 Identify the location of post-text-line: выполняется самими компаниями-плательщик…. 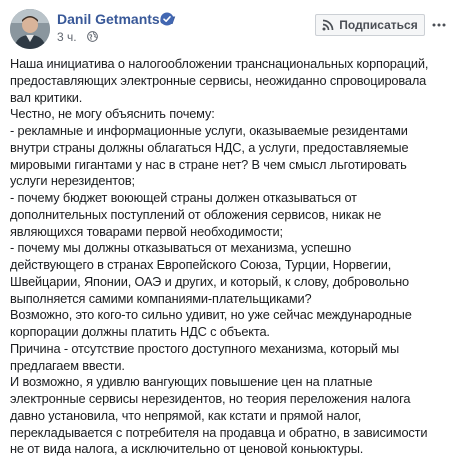
(161, 298).